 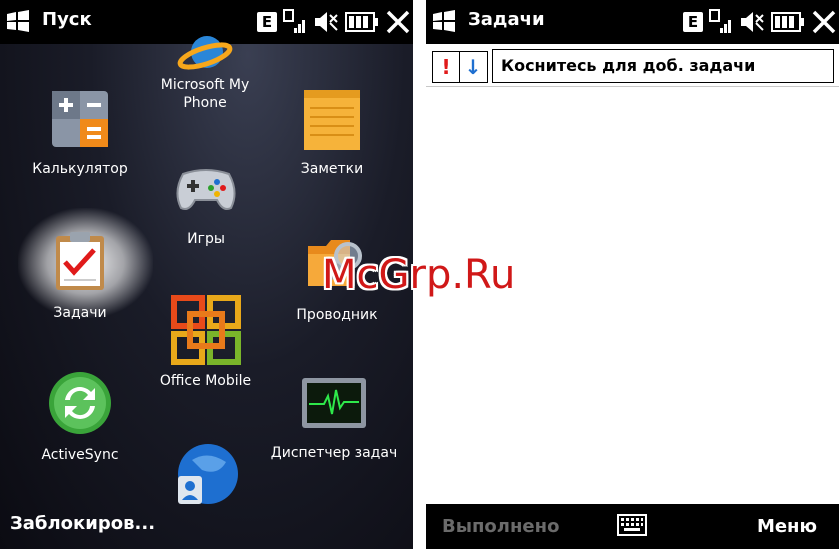 What do you see at coordinates (205, 330) in the screenshot?
I see `office-icon` at bounding box center [205, 330].